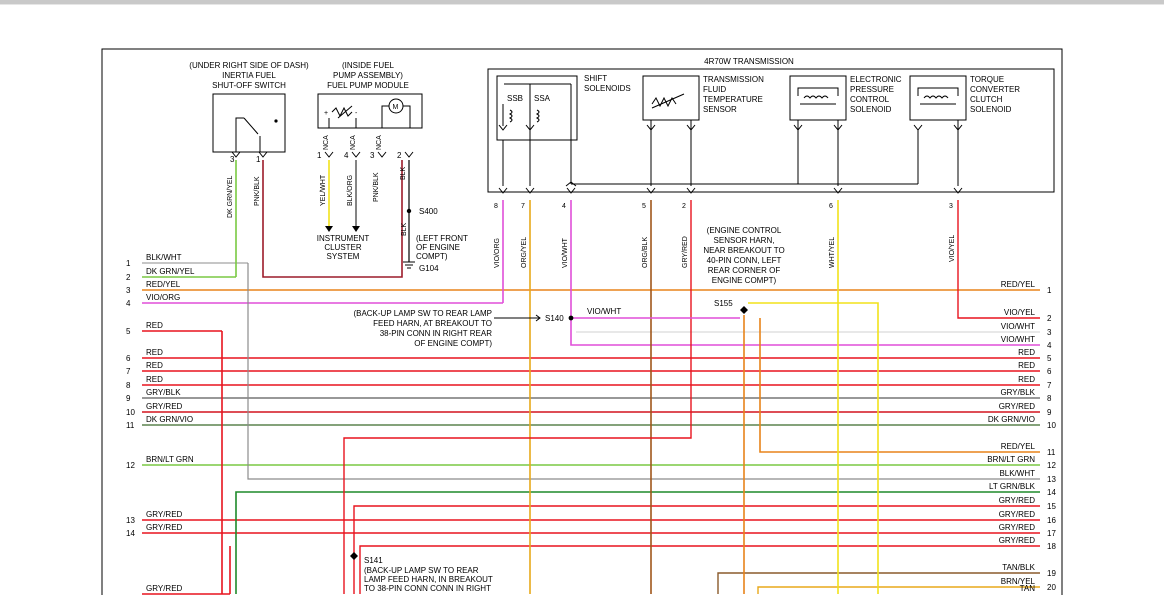 The width and height of the screenshot is (1164, 595). What do you see at coordinates (645, 252) in the screenshot?
I see `label-orgblk: ORG/BLK` at bounding box center [645, 252].